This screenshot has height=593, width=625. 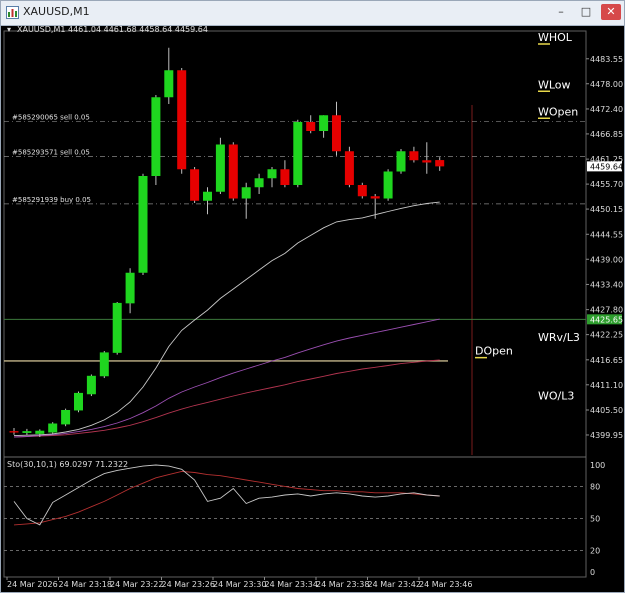 What do you see at coordinates (494, 351) in the screenshot?
I see `level-label: DOpen` at bounding box center [494, 351].